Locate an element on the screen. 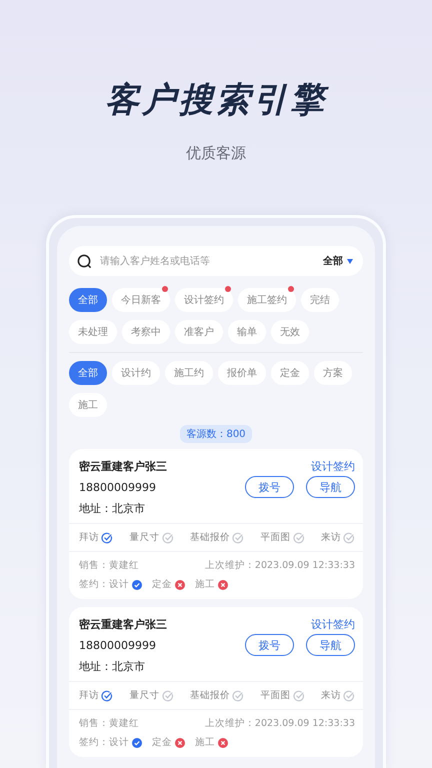 Image resolution: width=432 pixels, height=768 pixels. filter-chip: 今日新客 is located at coordinates (141, 300).